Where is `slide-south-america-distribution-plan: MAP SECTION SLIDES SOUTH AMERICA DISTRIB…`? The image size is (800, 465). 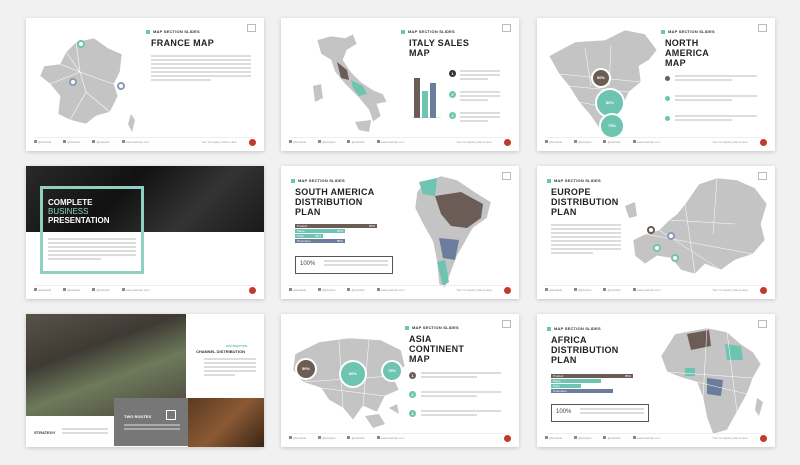
slide-south-america-distribution-plan: MAP SECTION SLIDES SOUTH AMERICA DISTRIB… is located at coordinates (400, 232).